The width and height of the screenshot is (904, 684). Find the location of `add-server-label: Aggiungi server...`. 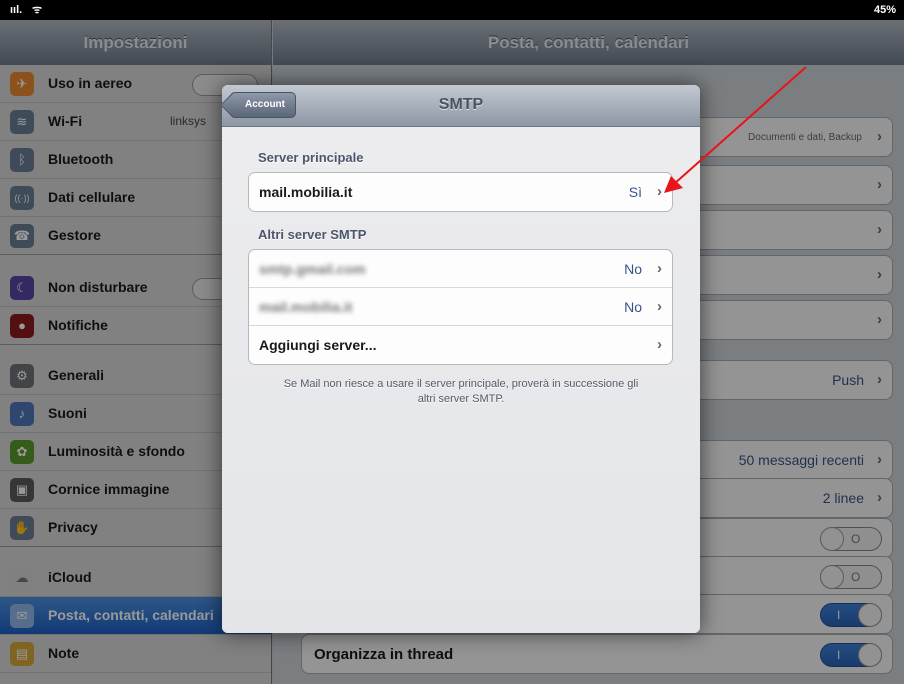

add-server-label: Aggiungi server... is located at coordinates (318, 345).